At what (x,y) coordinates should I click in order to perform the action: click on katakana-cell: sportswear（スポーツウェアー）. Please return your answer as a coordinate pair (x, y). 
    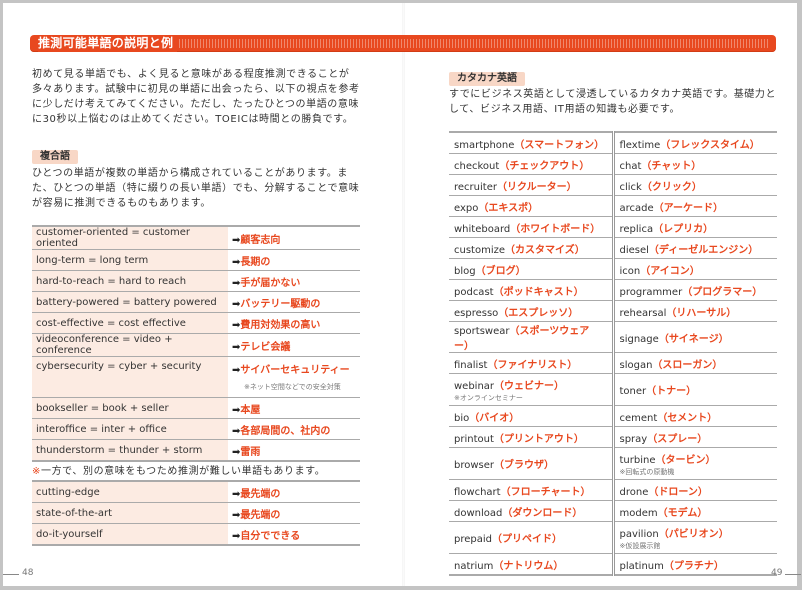
    Looking at the image, I should click on (532, 337).